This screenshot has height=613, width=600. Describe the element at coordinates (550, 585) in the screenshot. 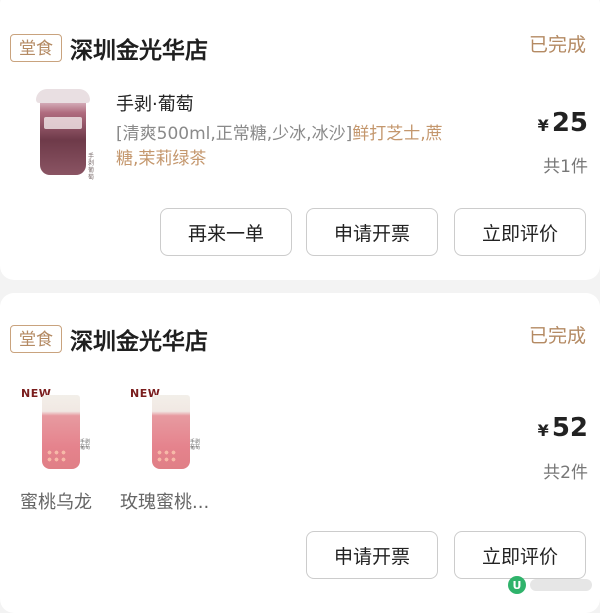

I see `watermark: U` at that location.